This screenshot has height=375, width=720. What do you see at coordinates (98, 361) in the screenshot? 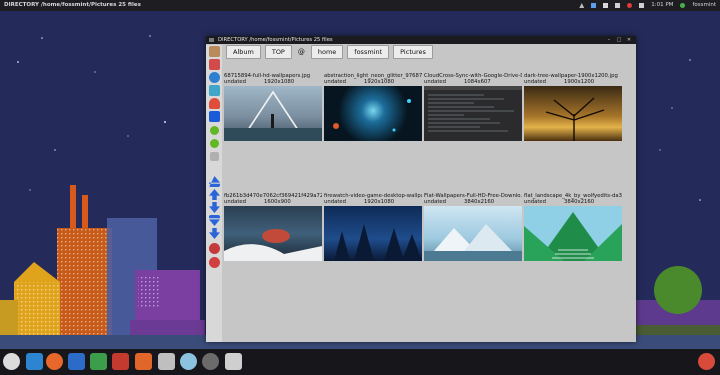
I see `pen-icon` at bounding box center [98, 361].